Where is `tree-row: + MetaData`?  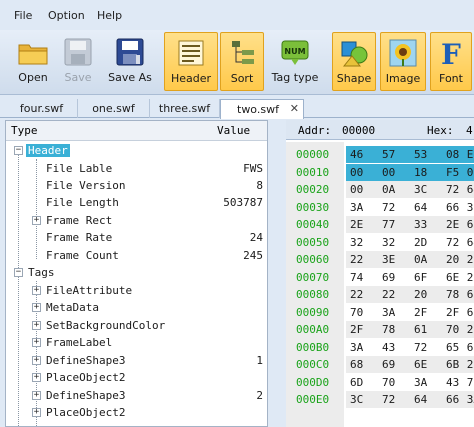
tree-row: + MetaData is located at coordinates (136, 307).